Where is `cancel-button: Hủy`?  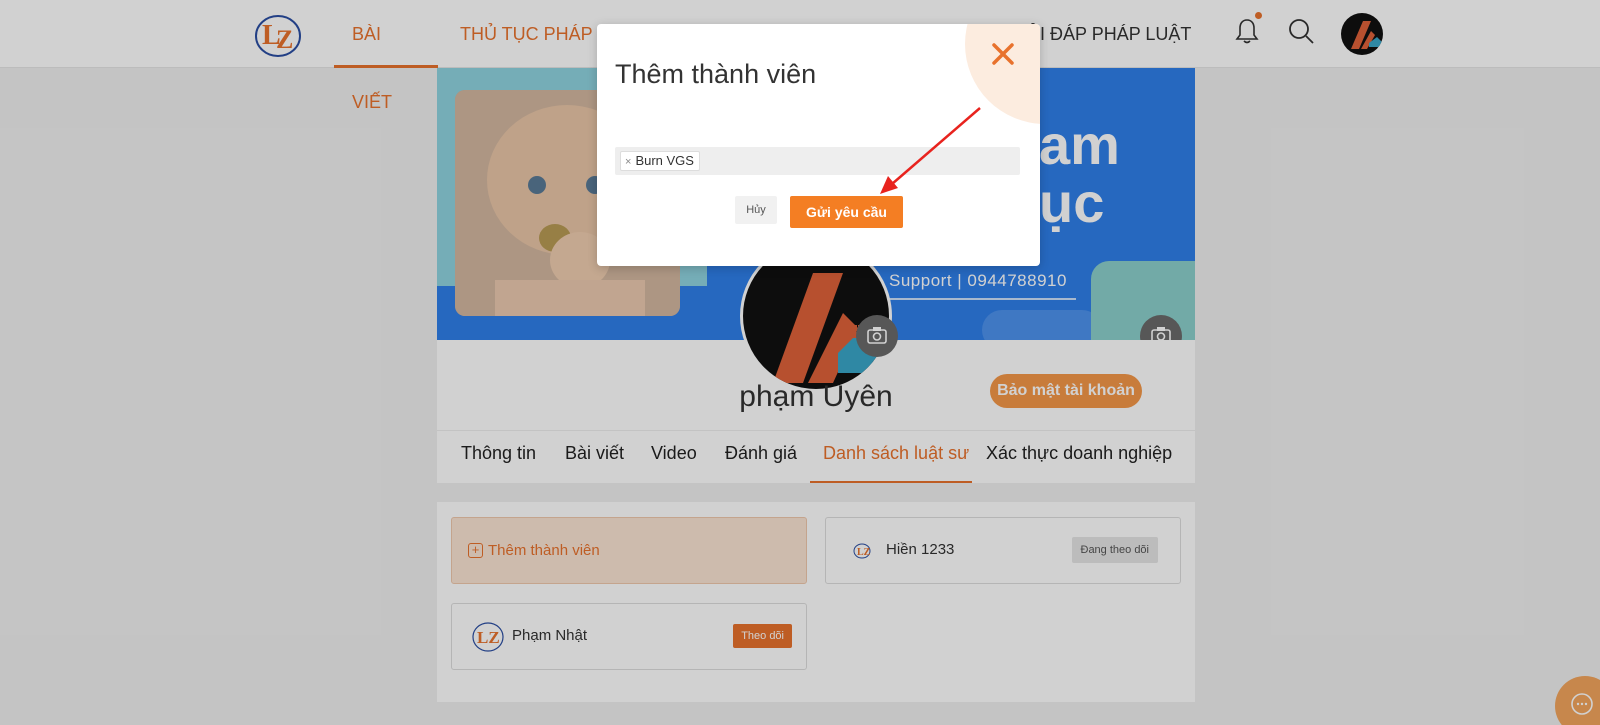
cancel-button: Hủy is located at coordinates (756, 210).